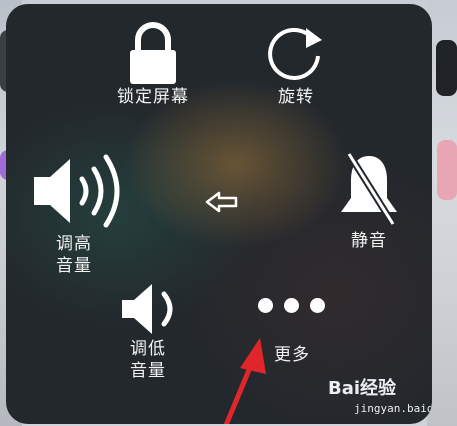  I want to click on rotate-label: 旋转, so click(296, 97).